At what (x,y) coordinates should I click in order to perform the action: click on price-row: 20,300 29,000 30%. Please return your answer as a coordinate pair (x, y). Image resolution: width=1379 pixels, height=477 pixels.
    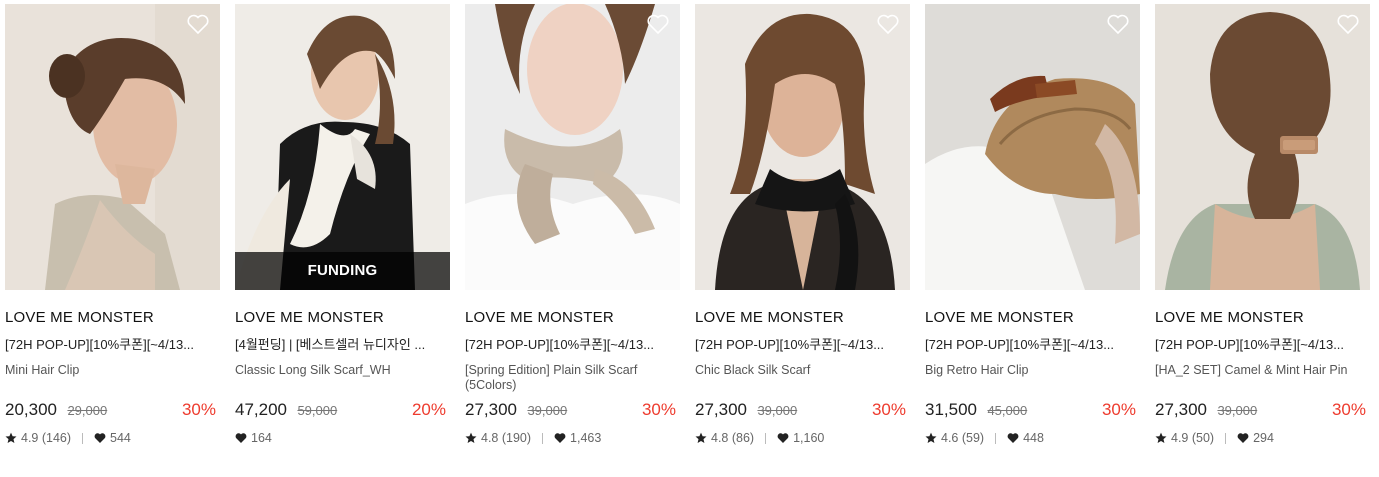
    Looking at the image, I should click on (112, 410).